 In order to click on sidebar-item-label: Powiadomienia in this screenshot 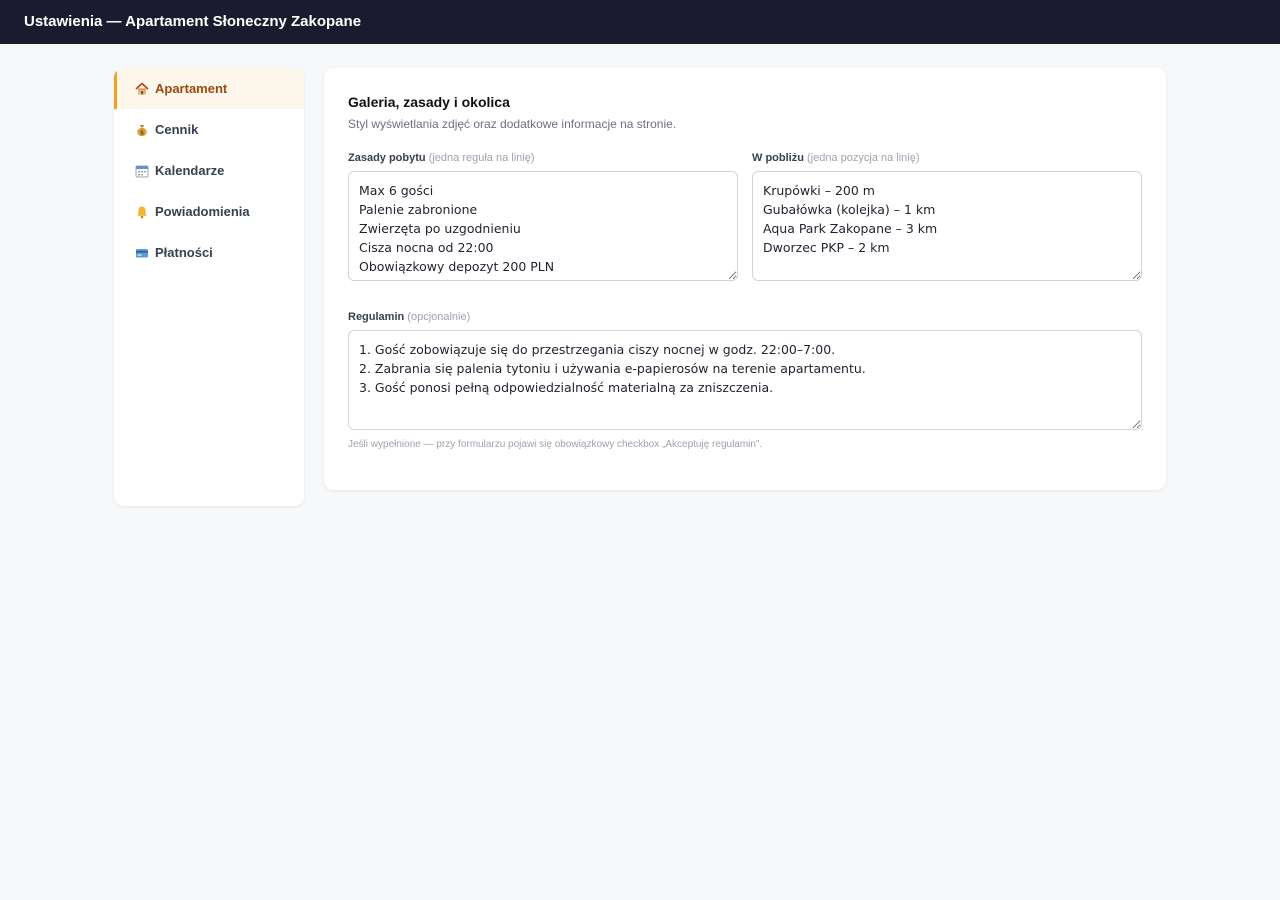, I will do `click(202, 211)`.